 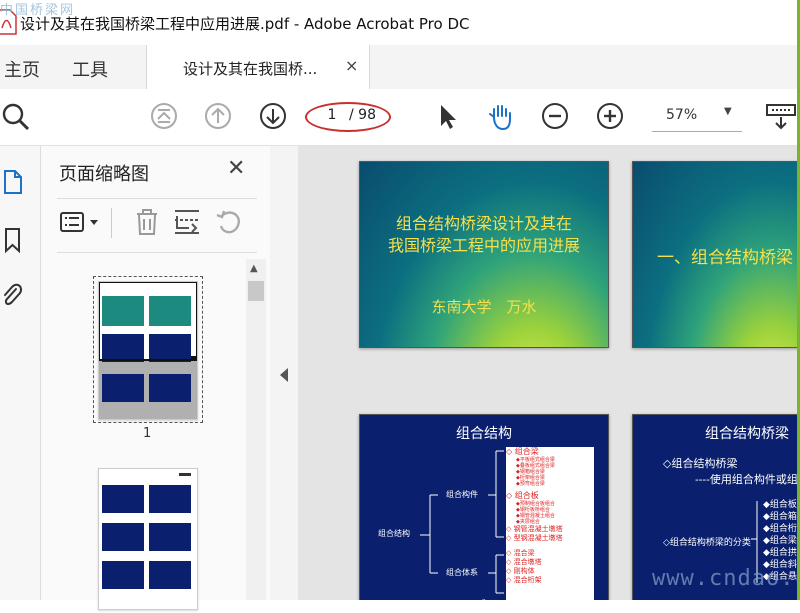 What do you see at coordinates (147, 433) in the screenshot?
I see `thumbnail-page-1-label: 1` at bounding box center [147, 433].